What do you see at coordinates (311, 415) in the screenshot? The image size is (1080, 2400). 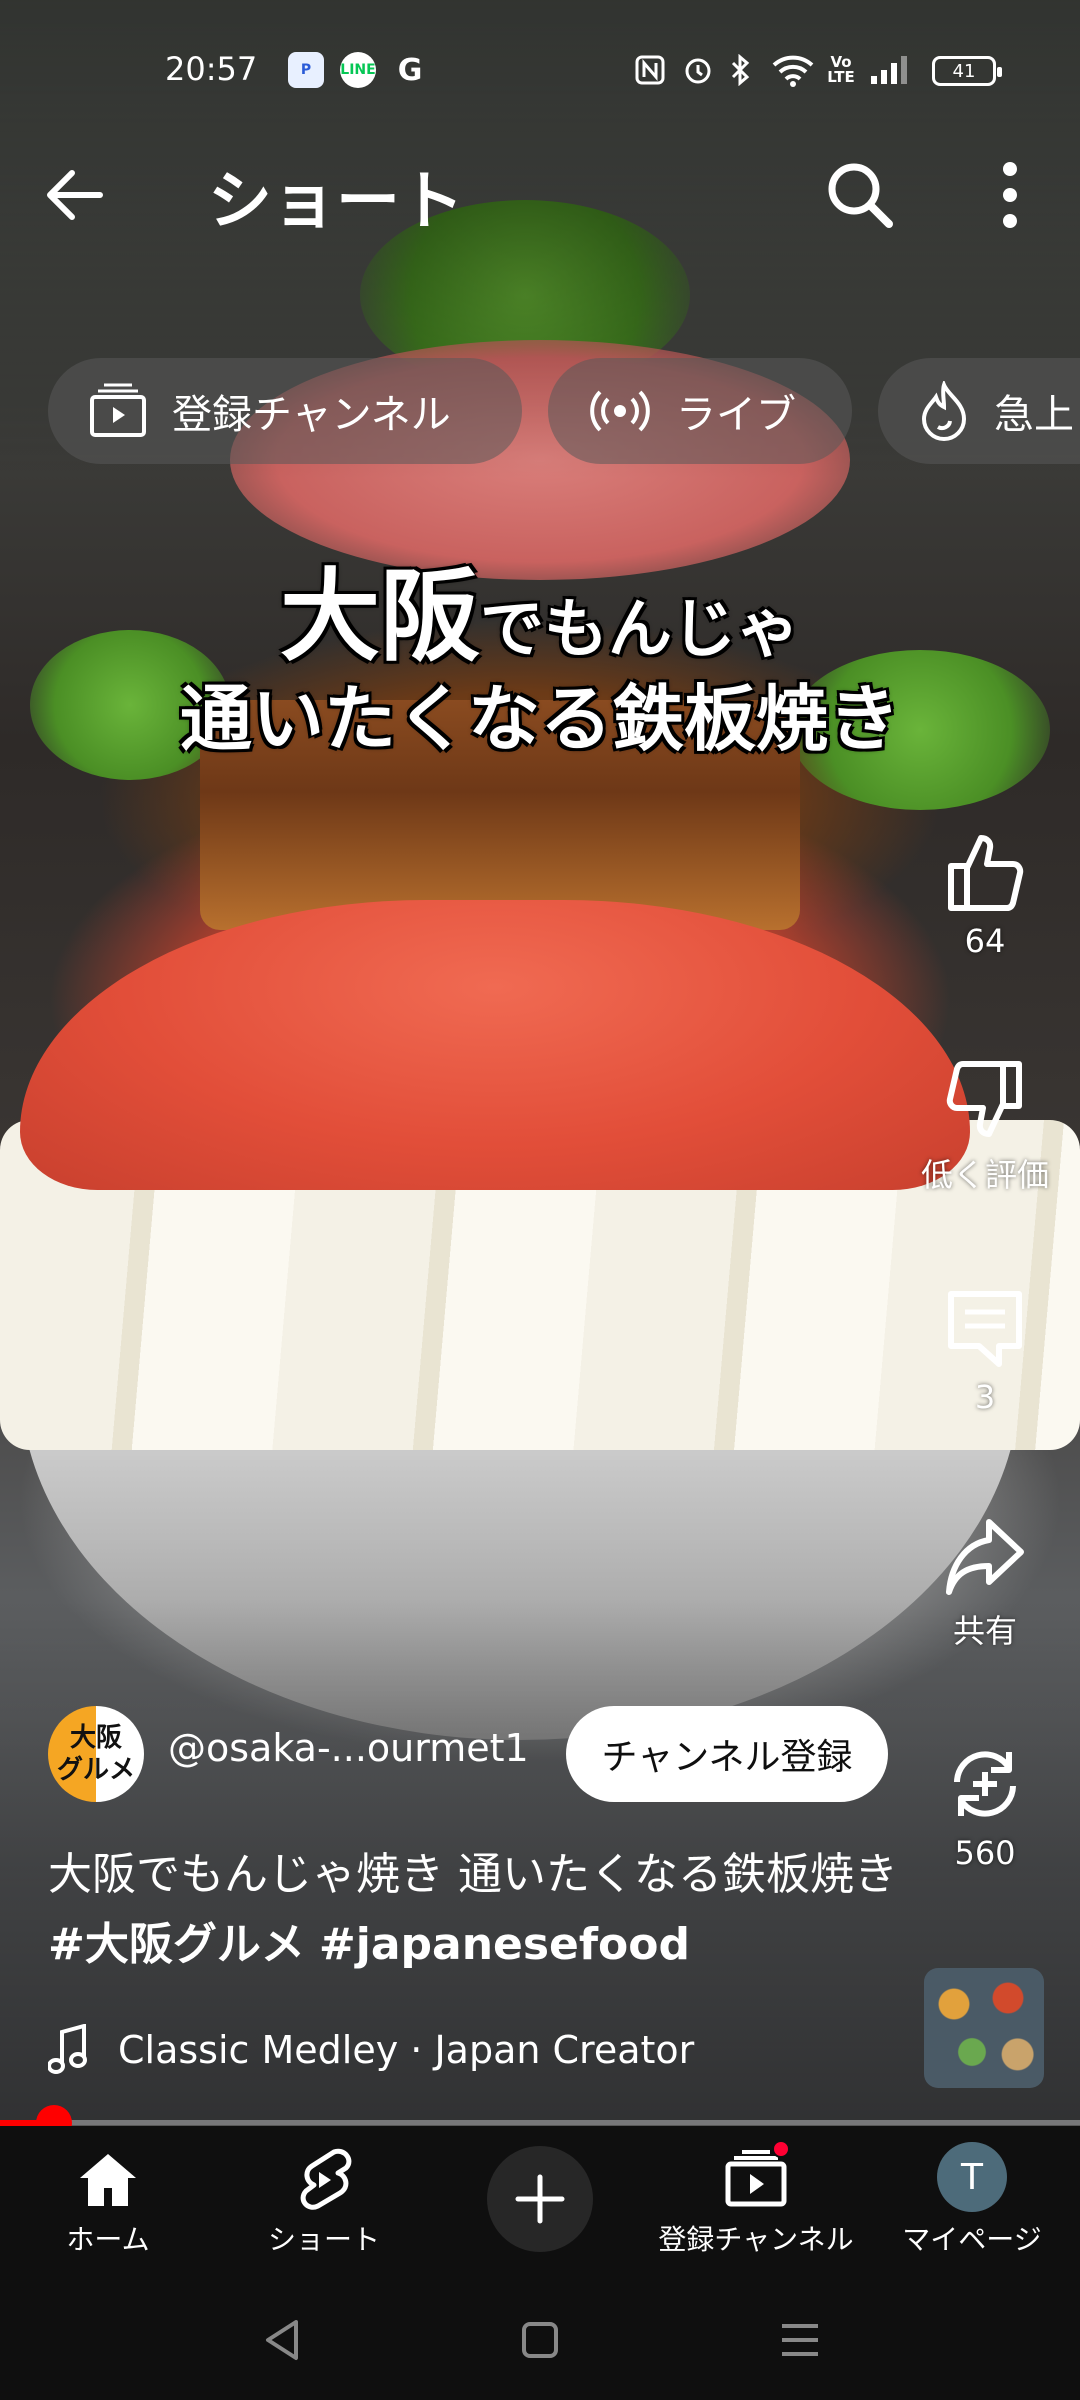 I see `chip-label: 登録チャンネル` at bounding box center [311, 415].